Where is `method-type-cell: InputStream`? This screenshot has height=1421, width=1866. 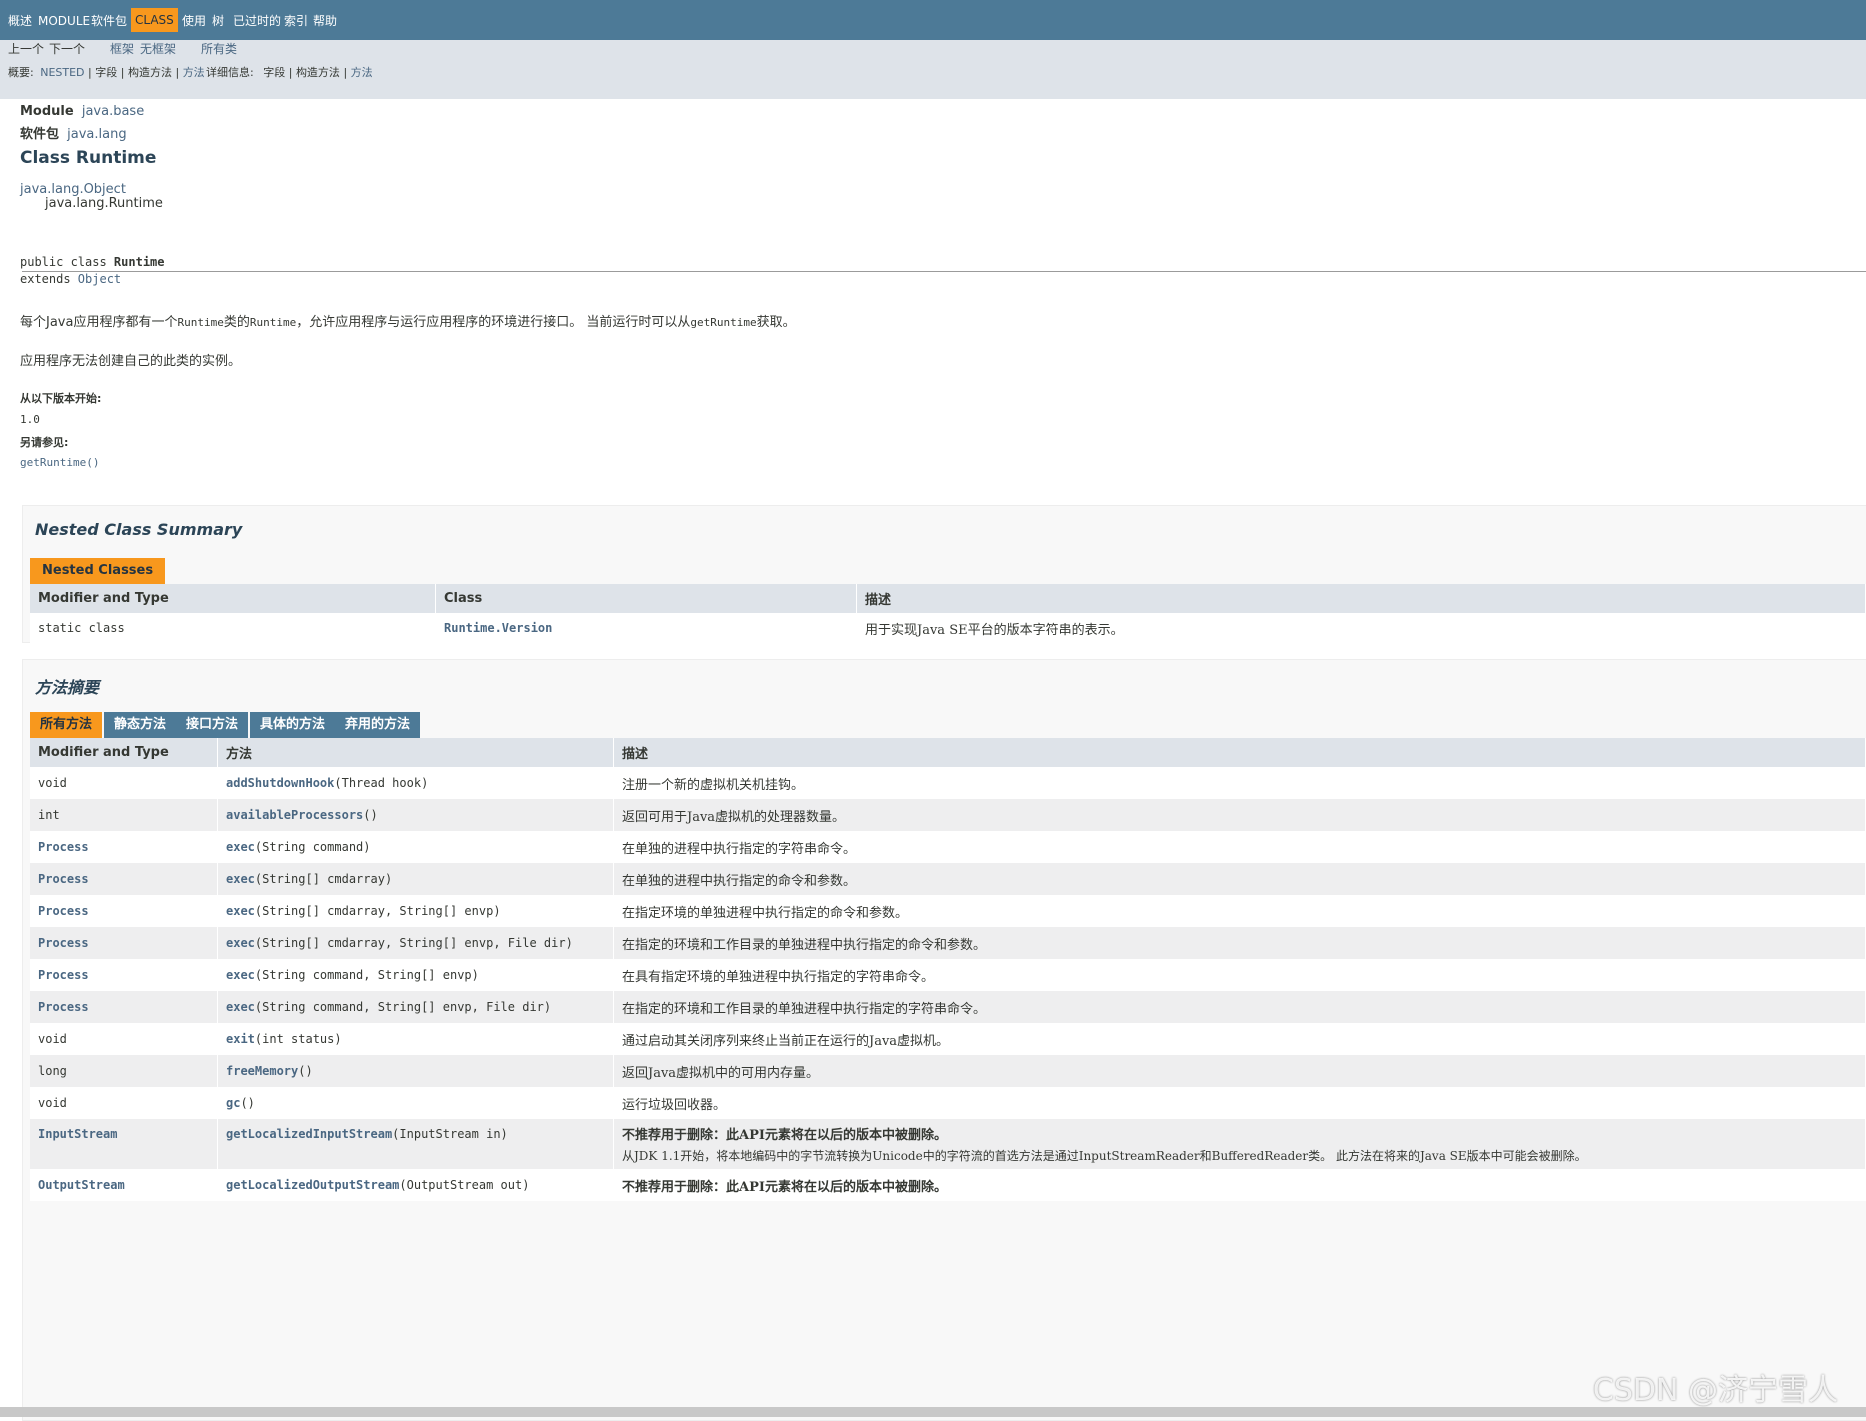 method-type-cell: InputStream is located at coordinates (124, 1144).